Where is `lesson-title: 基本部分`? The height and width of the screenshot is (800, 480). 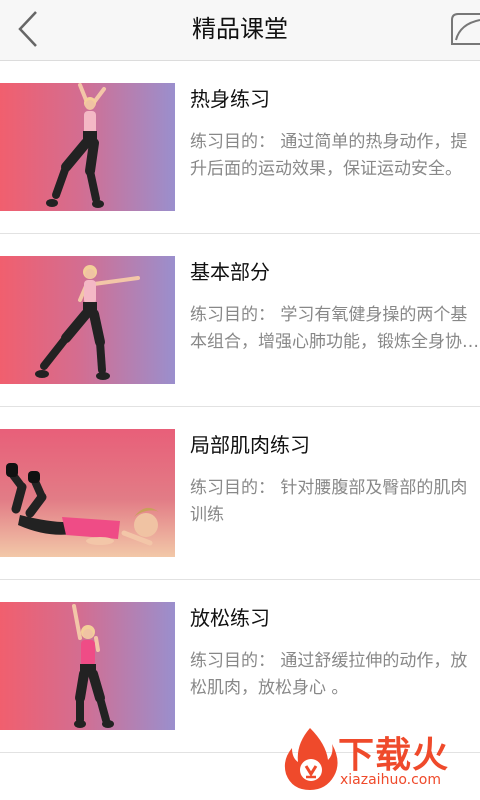 lesson-title: 基本部分 is located at coordinates (230, 272).